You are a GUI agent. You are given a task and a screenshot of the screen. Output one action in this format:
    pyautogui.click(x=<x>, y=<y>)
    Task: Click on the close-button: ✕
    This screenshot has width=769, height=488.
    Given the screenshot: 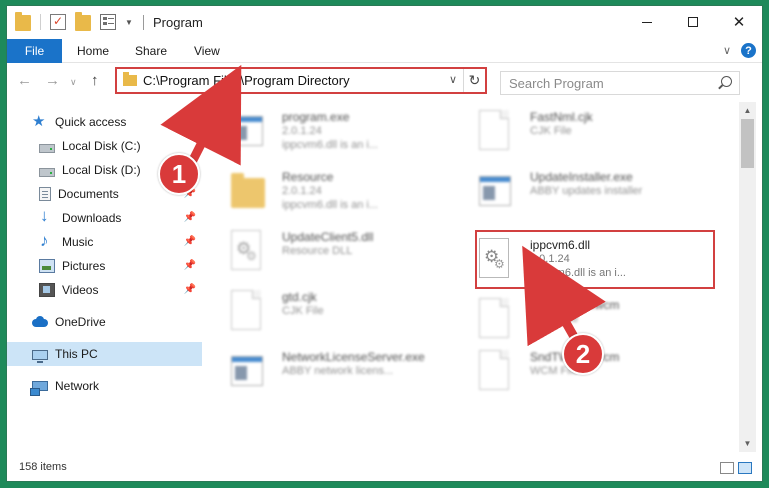 What is the action you would take?
    pyautogui.click(x=739, y=22)
    